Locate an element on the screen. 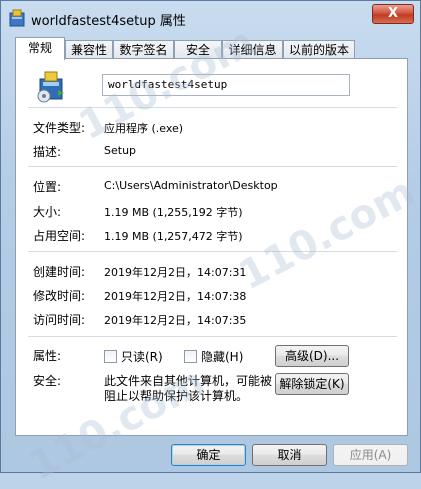 This screenshot has width=421, height=489. file-name-input: worldfastest4setup is located at coordinates (226, 85).